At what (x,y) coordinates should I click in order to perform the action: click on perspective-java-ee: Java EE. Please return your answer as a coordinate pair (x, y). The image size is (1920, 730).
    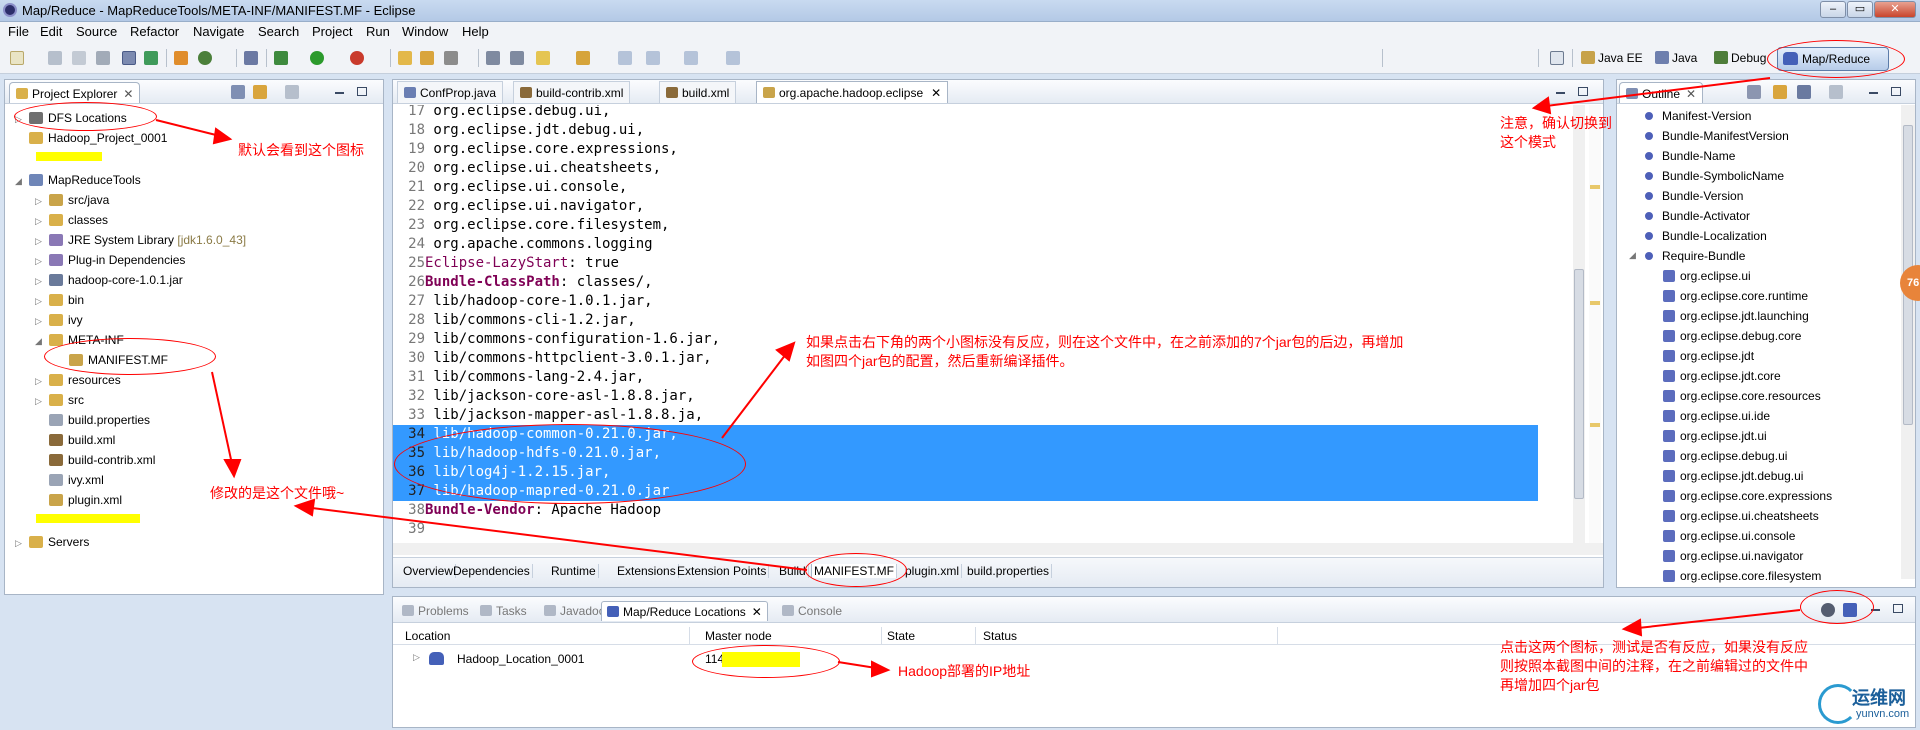
    Looking at the image, I should click on (1612, 58).